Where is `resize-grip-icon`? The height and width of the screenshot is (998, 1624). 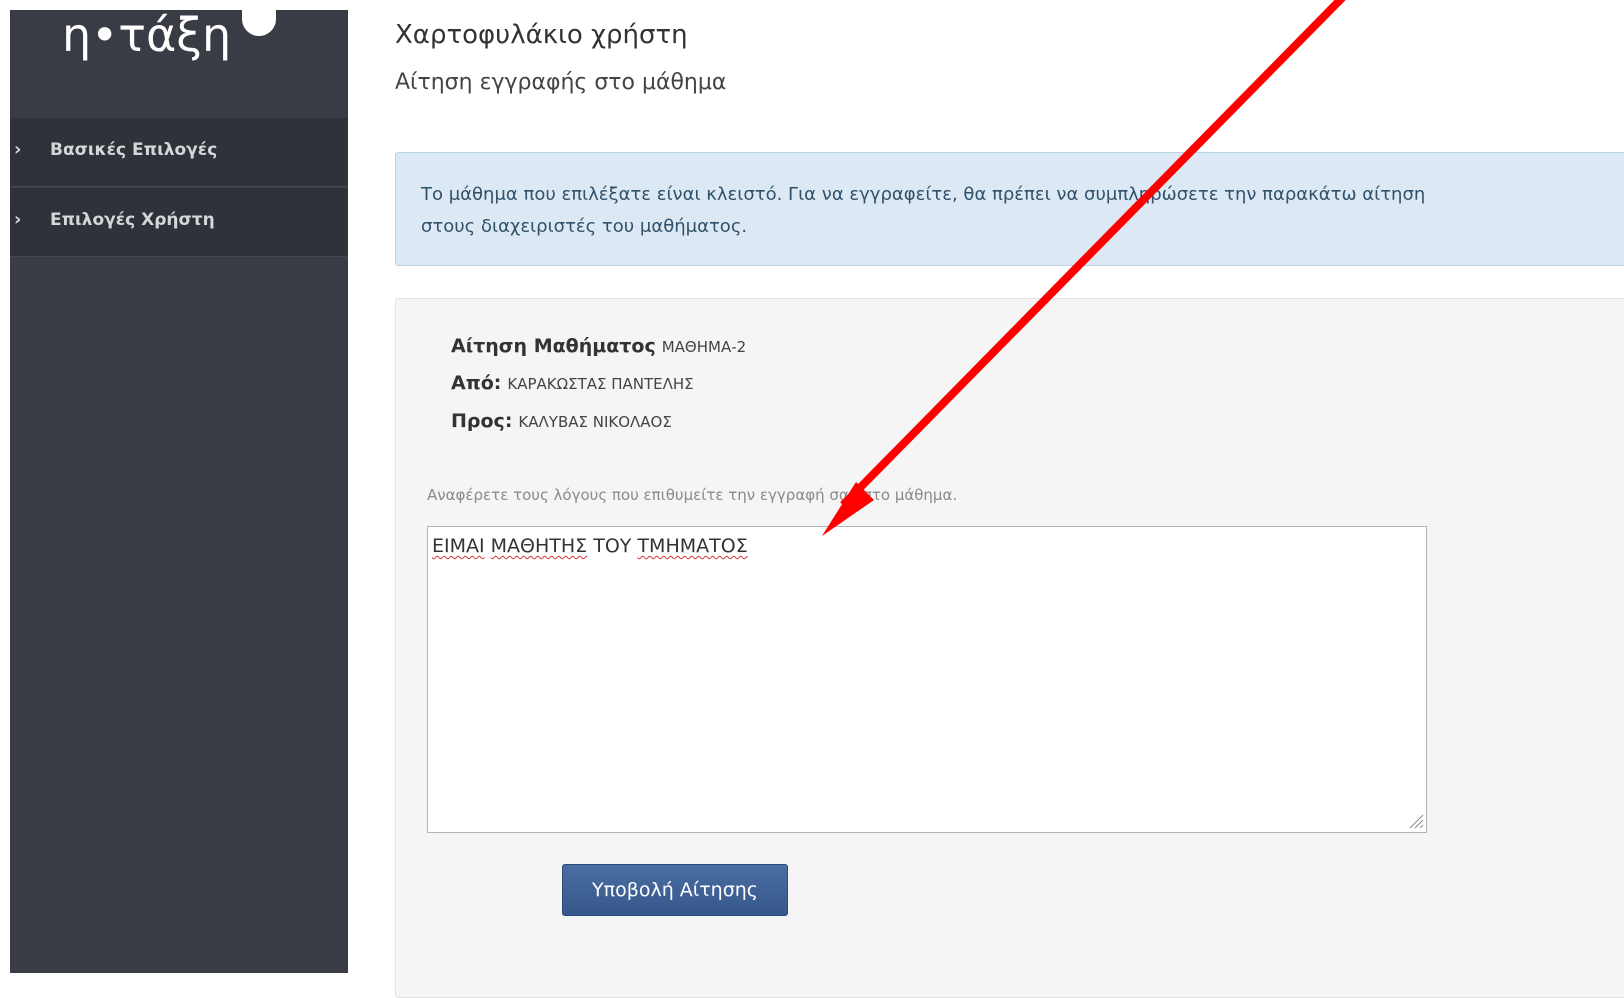 resize-grip-icon is located at coordinates (1416, 821).